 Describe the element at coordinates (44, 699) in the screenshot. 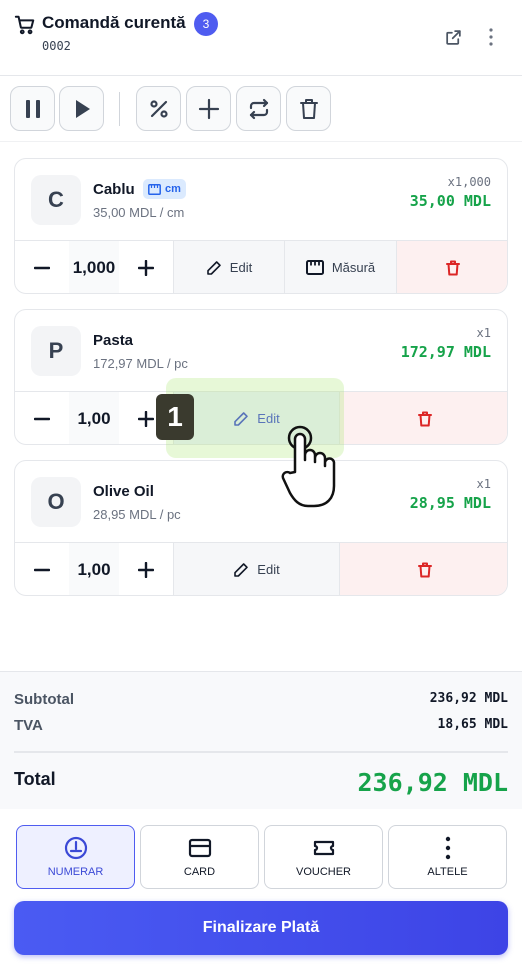

I see `subtotal-label: Subtotal` at that location.